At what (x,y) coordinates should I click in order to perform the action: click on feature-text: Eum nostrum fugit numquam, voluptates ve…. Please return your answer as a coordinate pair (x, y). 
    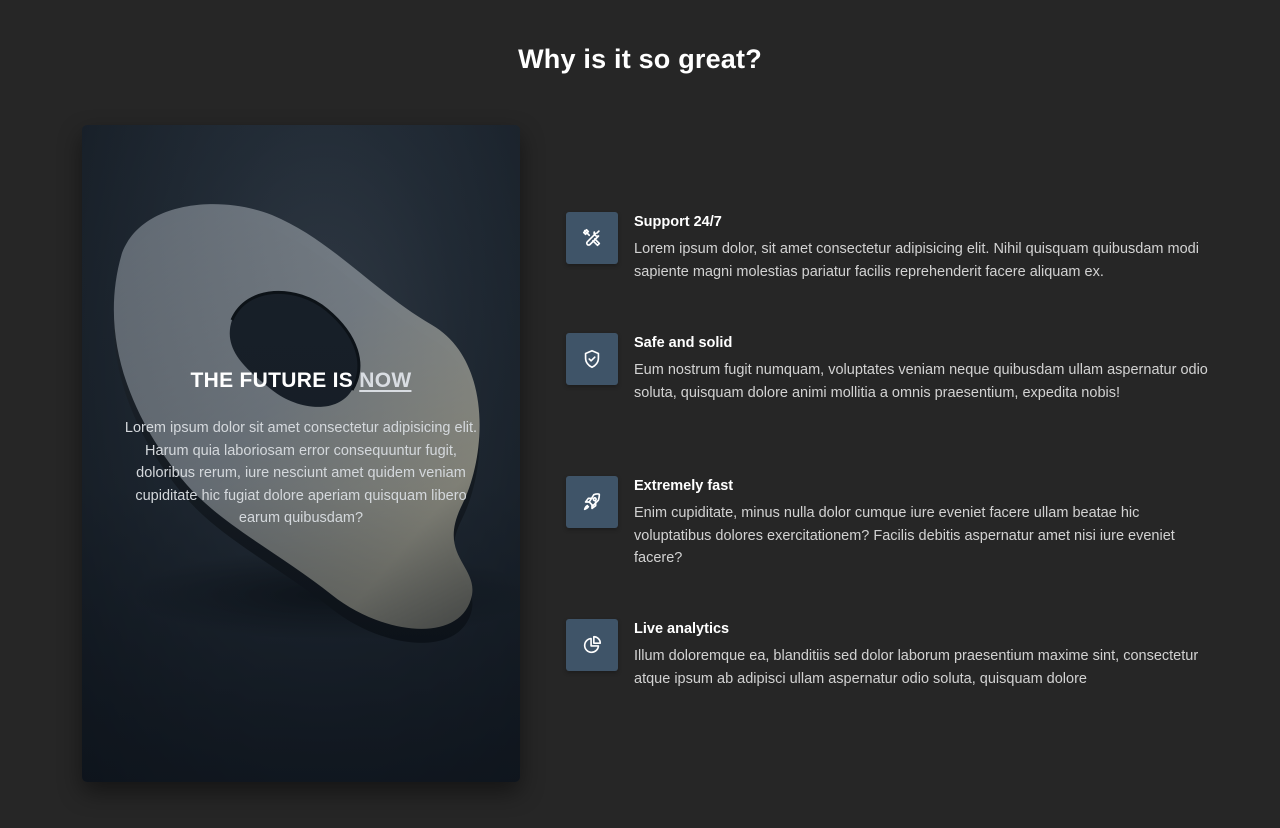
    Looking at the image, I should click on (921, 381).